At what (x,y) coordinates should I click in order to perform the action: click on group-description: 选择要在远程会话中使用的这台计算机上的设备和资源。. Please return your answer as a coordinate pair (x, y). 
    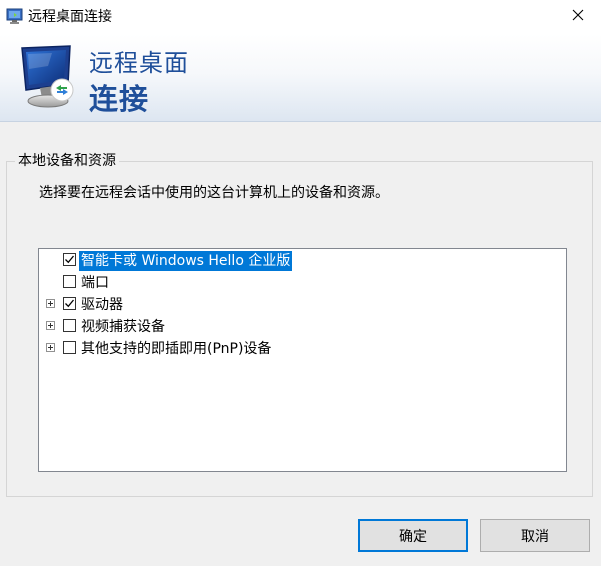
    Looking at the image, I should click on (214, 193).